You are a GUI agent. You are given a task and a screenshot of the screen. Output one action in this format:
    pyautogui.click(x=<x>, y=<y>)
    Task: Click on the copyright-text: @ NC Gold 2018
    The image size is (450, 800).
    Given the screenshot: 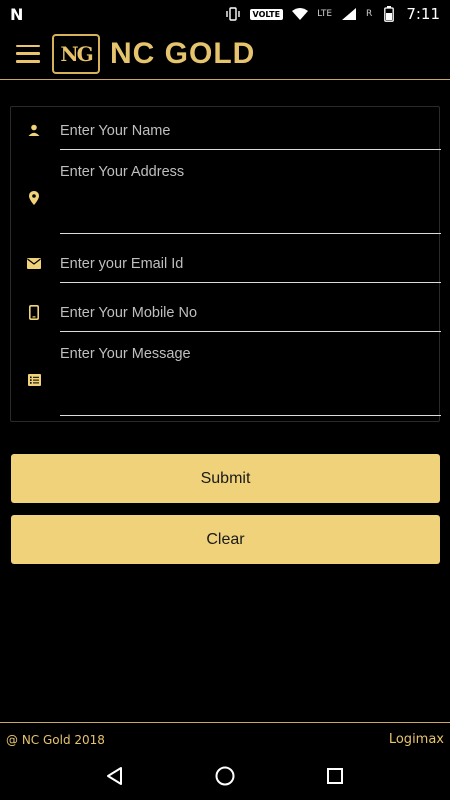 What is the action you would take?
    pyautogui.click(x=55, y=739)
    